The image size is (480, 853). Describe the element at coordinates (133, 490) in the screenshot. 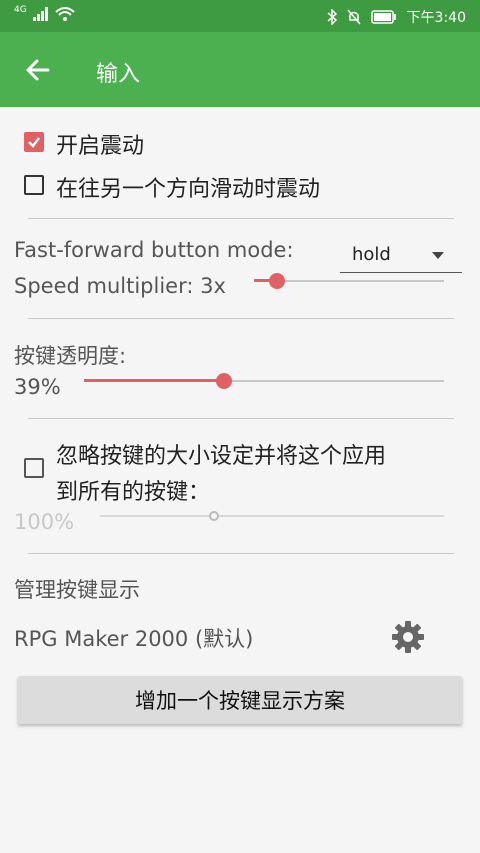

I see `ignore-size-label-line2: 到所有的按键：` at that location.